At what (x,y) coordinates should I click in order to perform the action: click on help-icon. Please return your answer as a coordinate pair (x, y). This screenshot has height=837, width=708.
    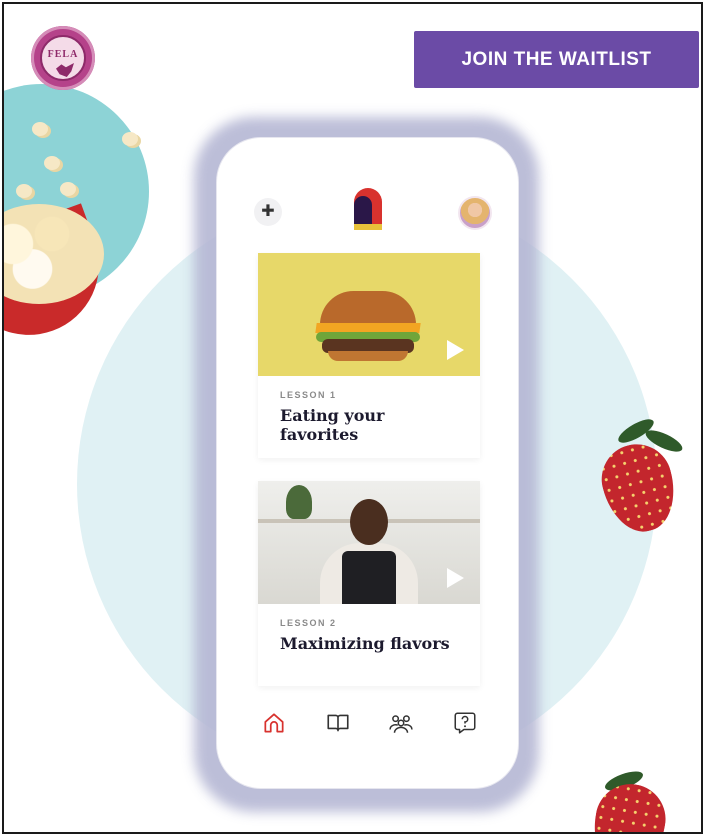
    Looking at the image, I should click on (465, 723).